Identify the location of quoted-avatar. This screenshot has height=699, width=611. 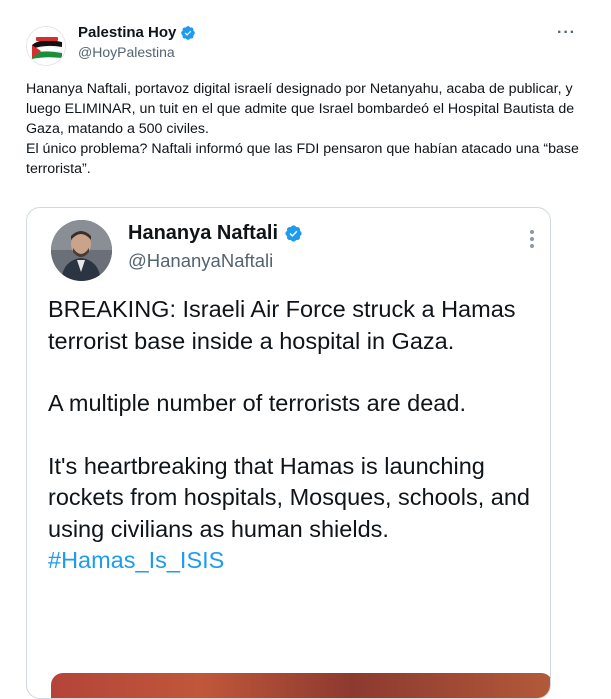
(81, 250).